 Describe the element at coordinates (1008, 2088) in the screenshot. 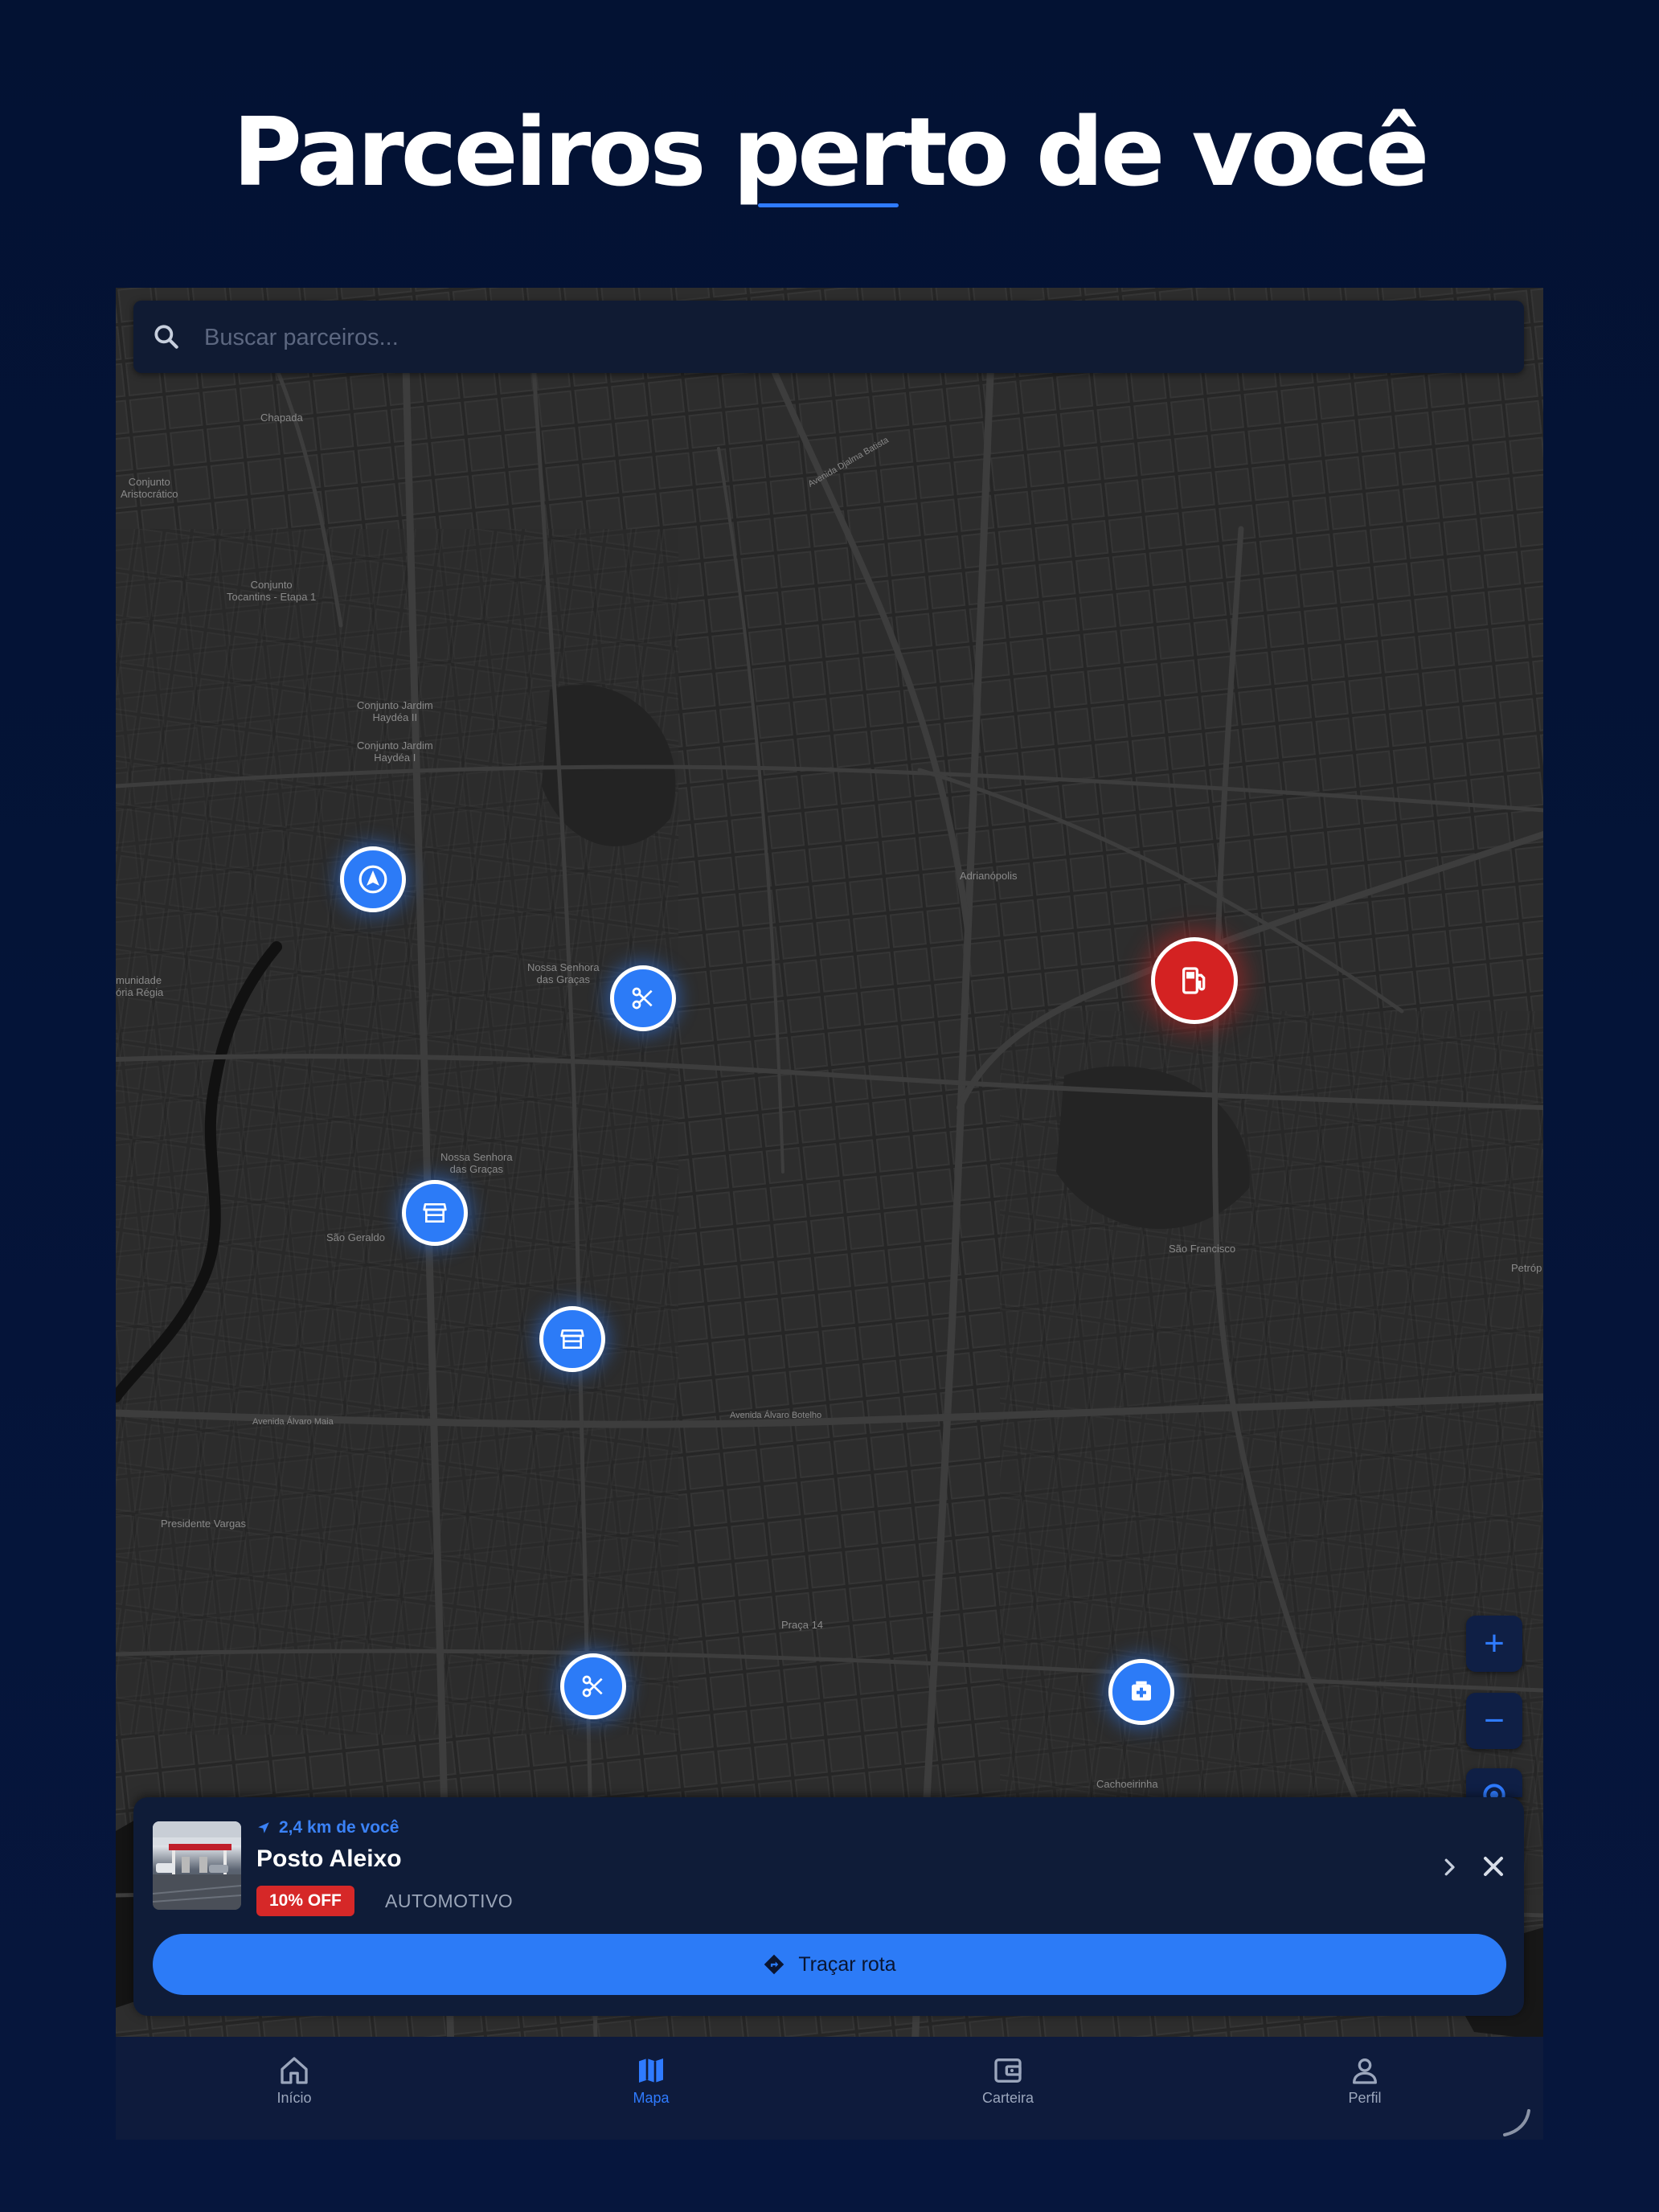

I see `nav-item-carteira: Carteira` at that location.